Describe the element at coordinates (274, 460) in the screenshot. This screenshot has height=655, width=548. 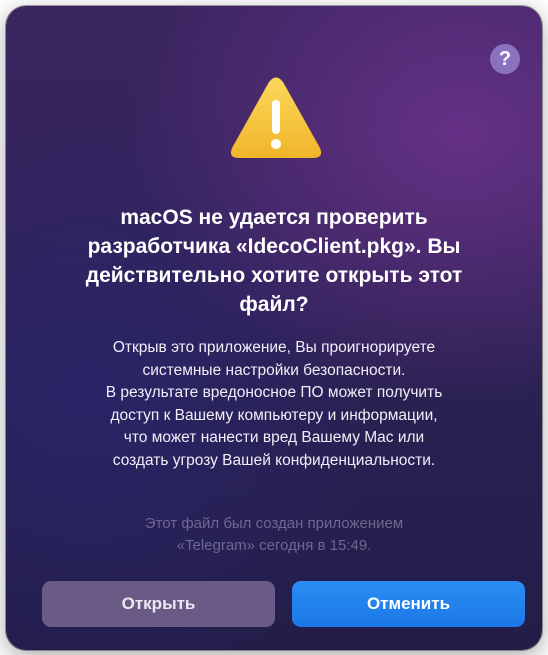
I see `message-line: создать угрозу Вашей конфиденциальности.` at that location.